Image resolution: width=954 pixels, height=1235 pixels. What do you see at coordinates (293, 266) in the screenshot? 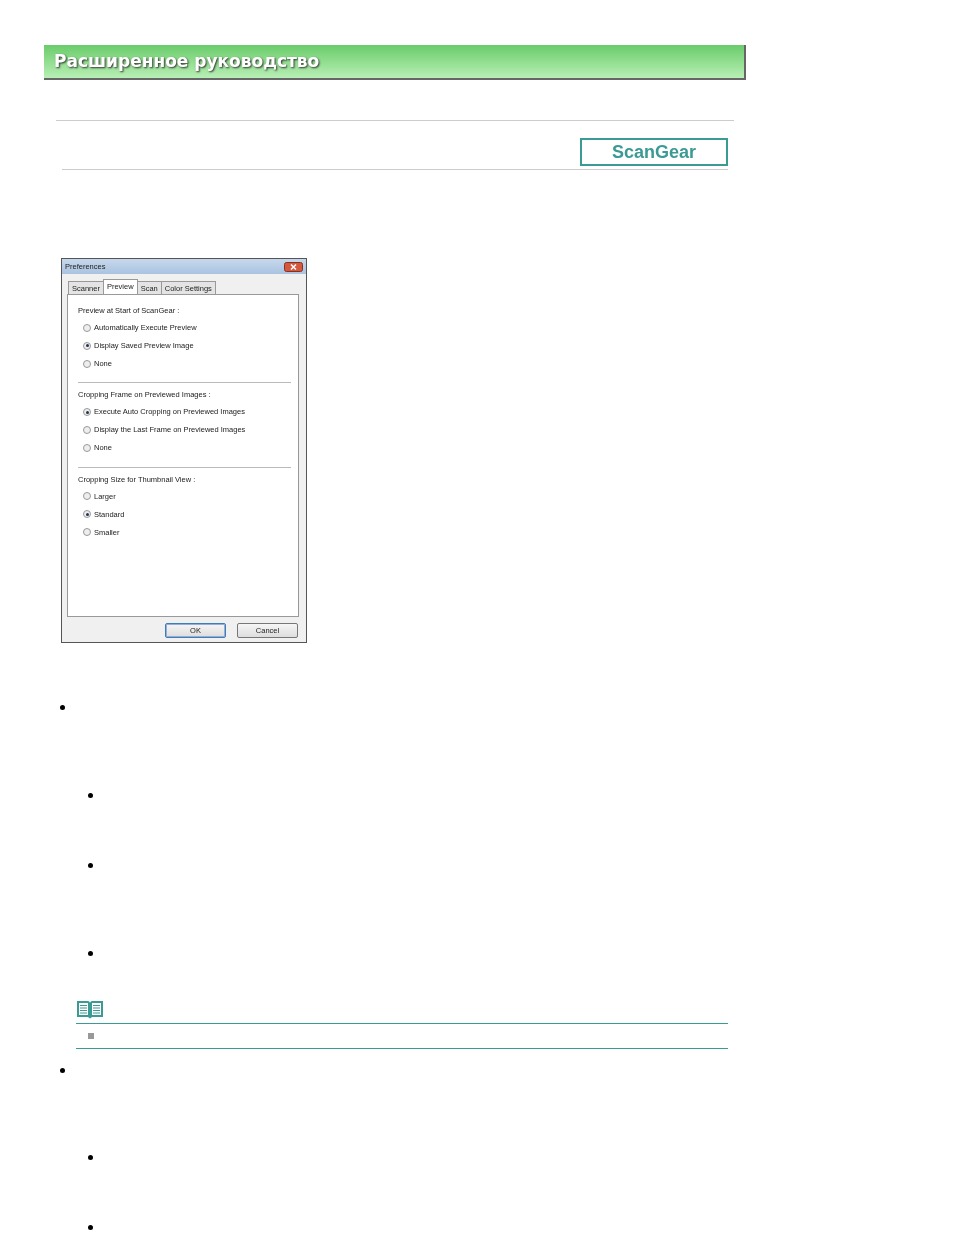
I see `close-icon` at bounding box center [293, 266].